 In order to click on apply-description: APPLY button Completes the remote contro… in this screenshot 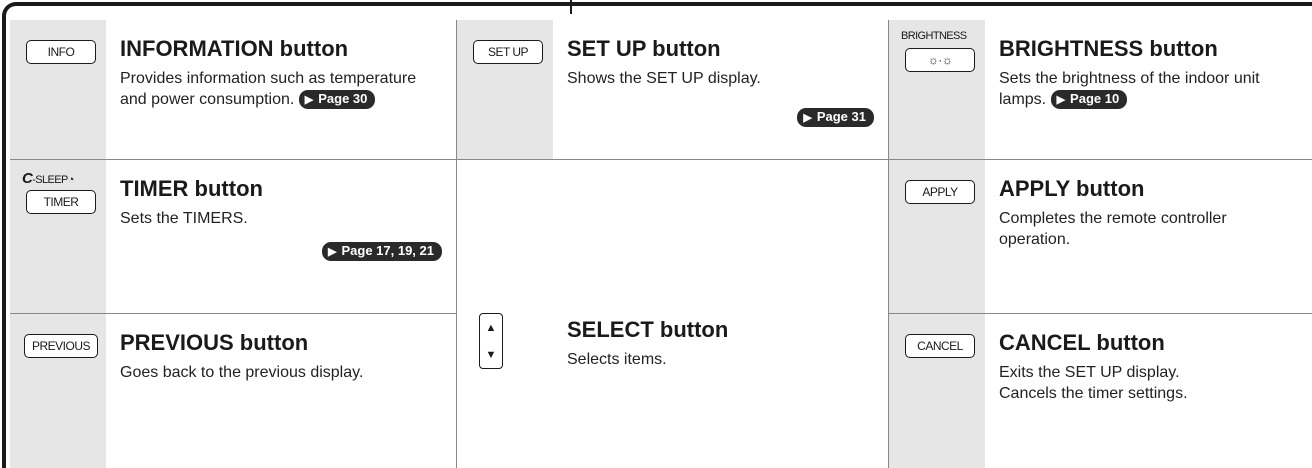, I will do `click(1148, 236)`.